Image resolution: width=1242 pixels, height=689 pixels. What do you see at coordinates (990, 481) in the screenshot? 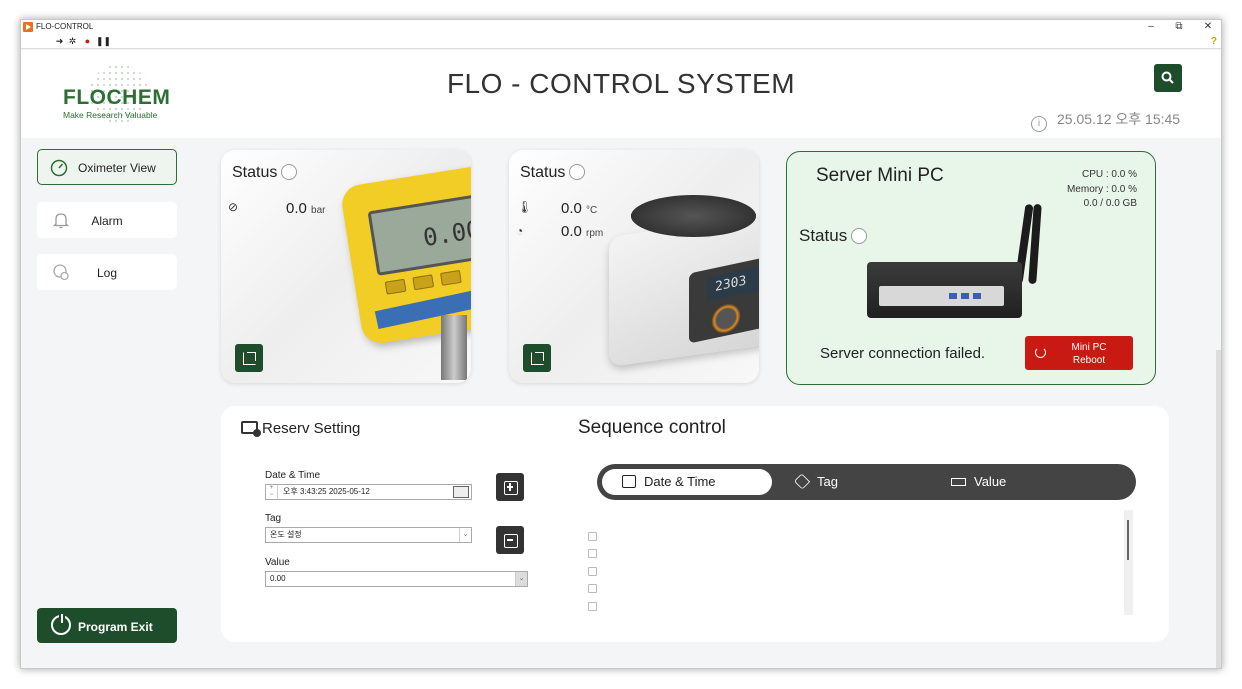
I see `tab-label: Value` at bounding box center [990, 481].